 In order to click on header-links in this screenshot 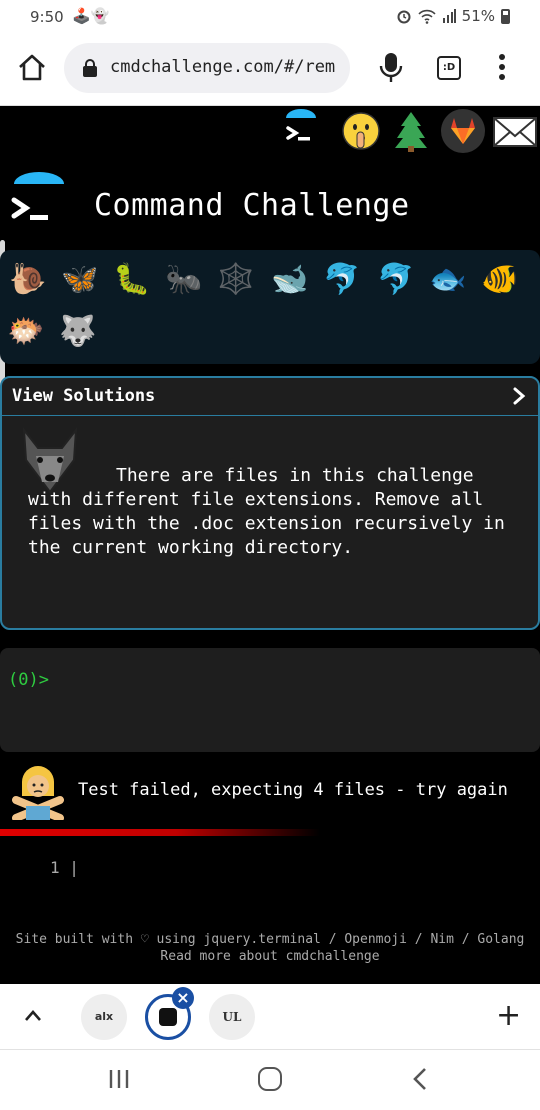, I will do `click(270, 133)`.